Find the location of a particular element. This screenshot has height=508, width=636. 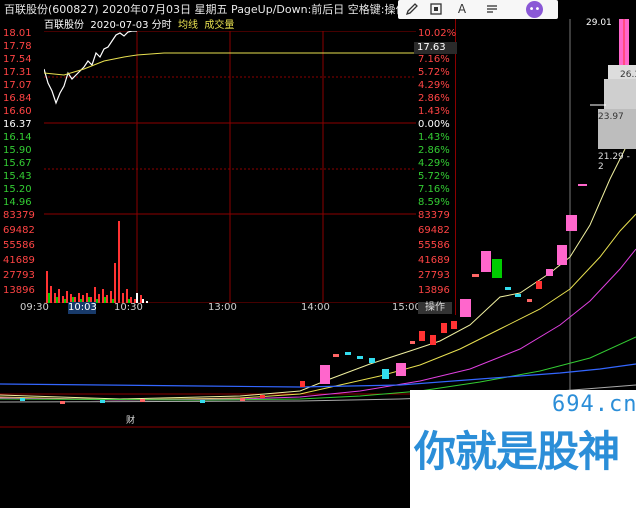

price-label: 16.60 is located at coordinates (17, 111).